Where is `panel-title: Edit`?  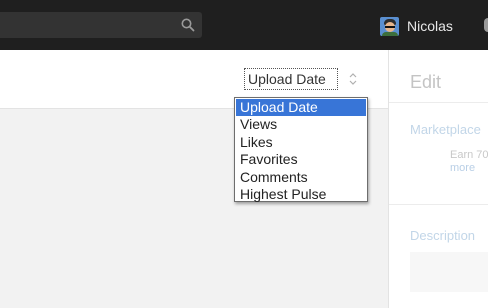
panel-title: Edit is located at coordinates (426, 82).